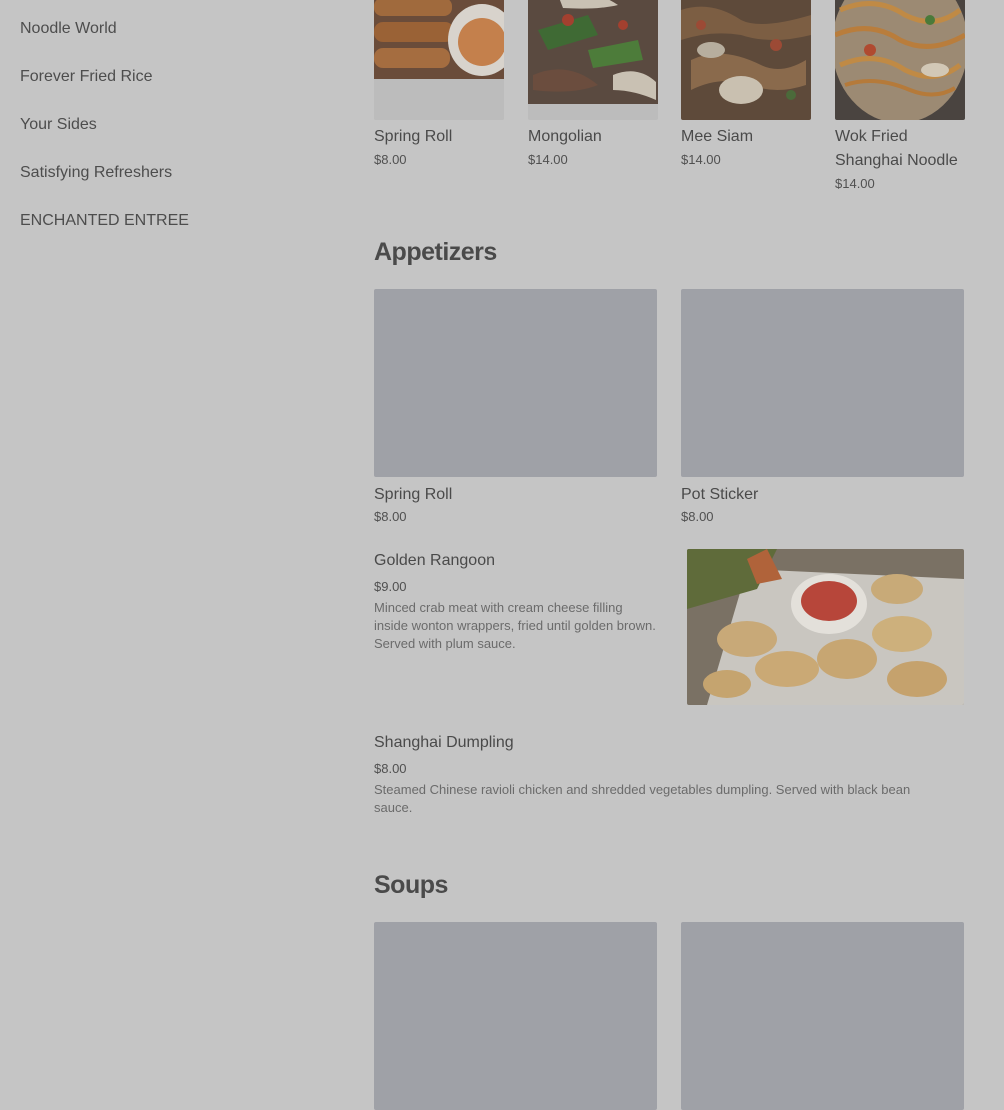 The image size is (1004, 1110). What do you see at coordinates (413, 494) in the screenshot?
I see `menu-card-name: Spring Roll` at bounding box center [413, 494].